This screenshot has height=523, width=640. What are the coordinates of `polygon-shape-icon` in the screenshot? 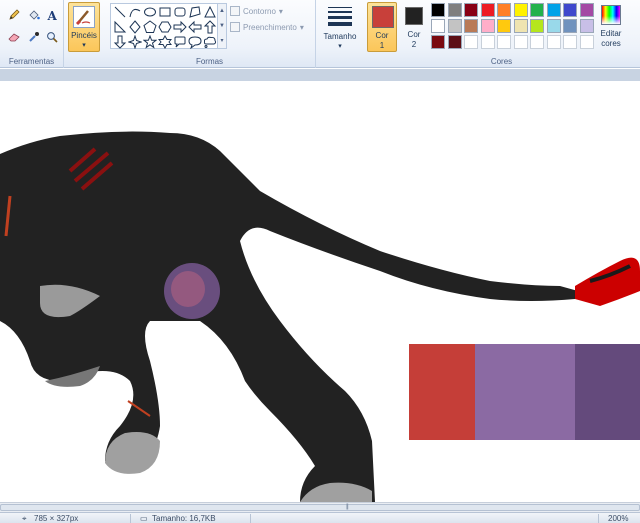 It's located at (195, 12).